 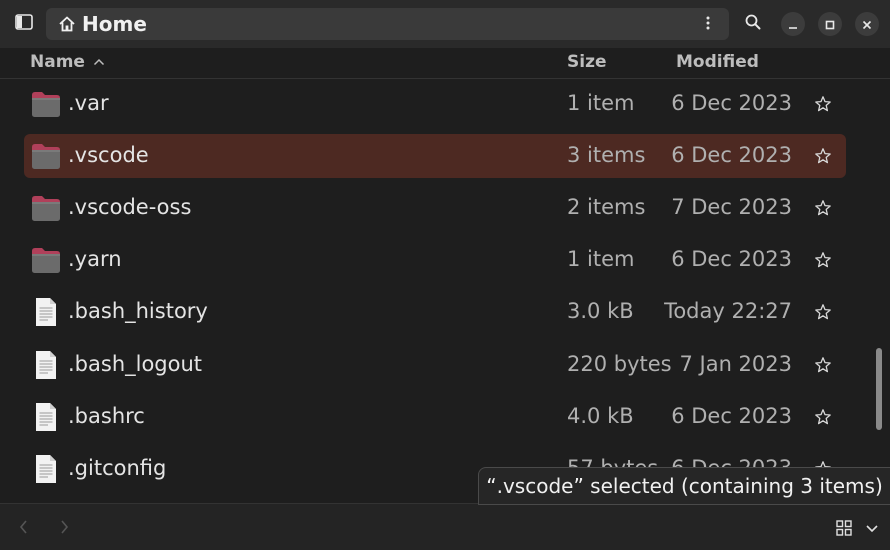 What do you see at coordinates (600, 311) in the screenshot?
I see `file-size: 3.0 kB` at bounding box center [600, 311].